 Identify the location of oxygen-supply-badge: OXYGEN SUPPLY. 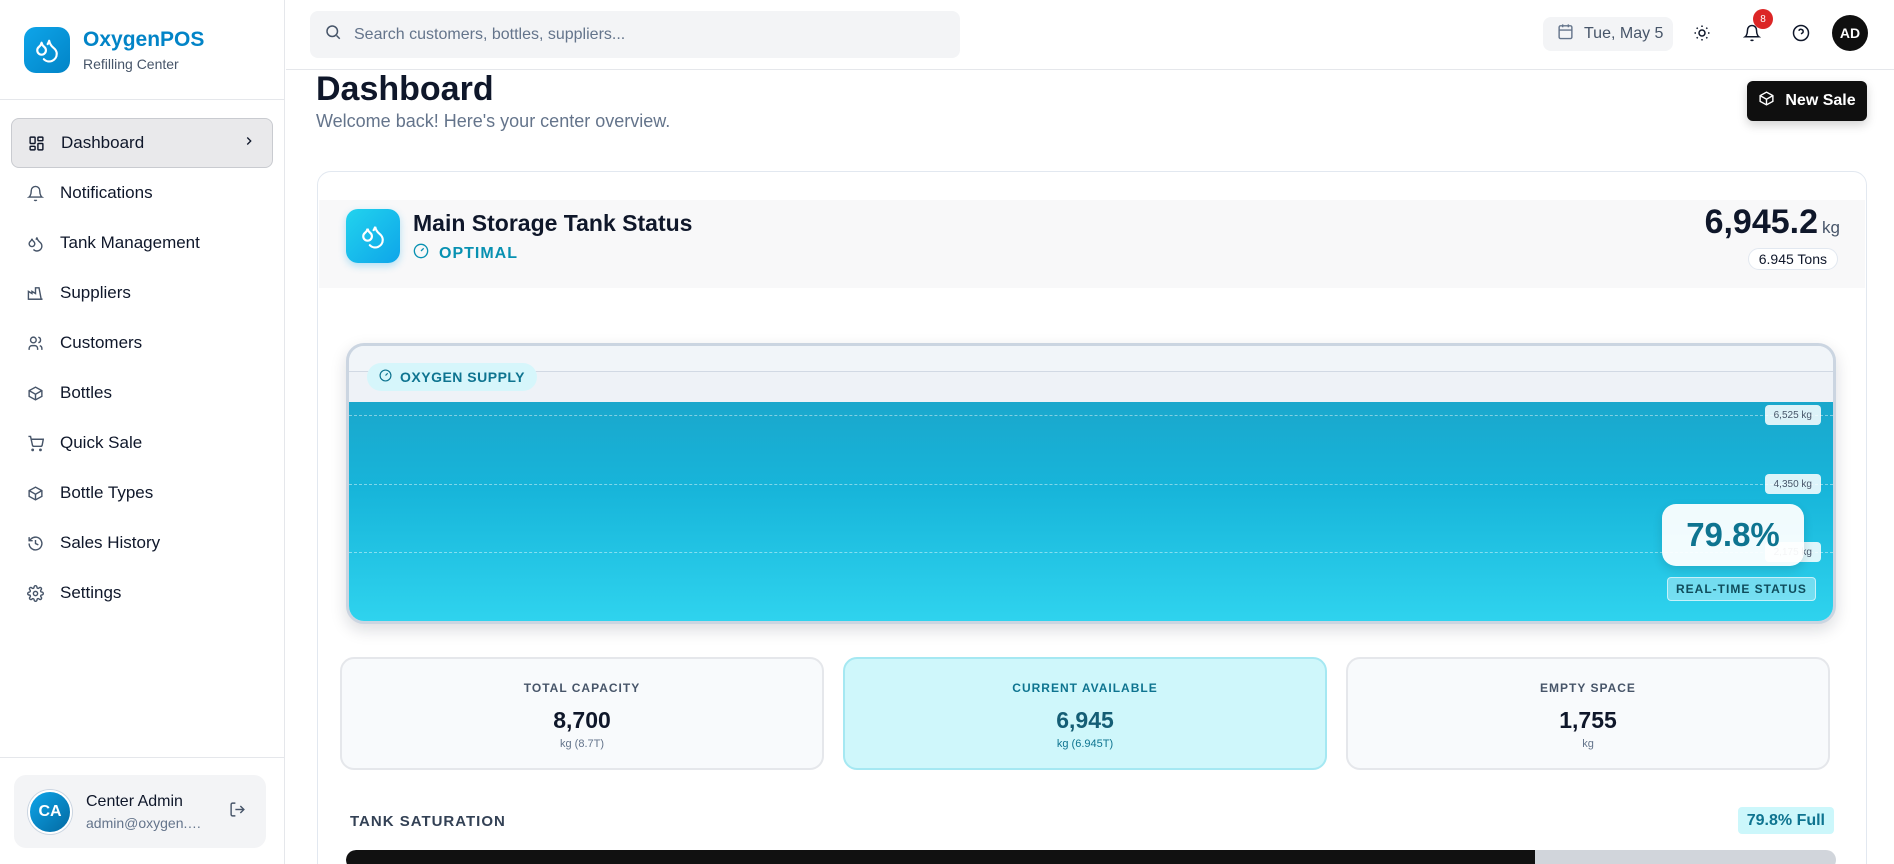
(452, 377).